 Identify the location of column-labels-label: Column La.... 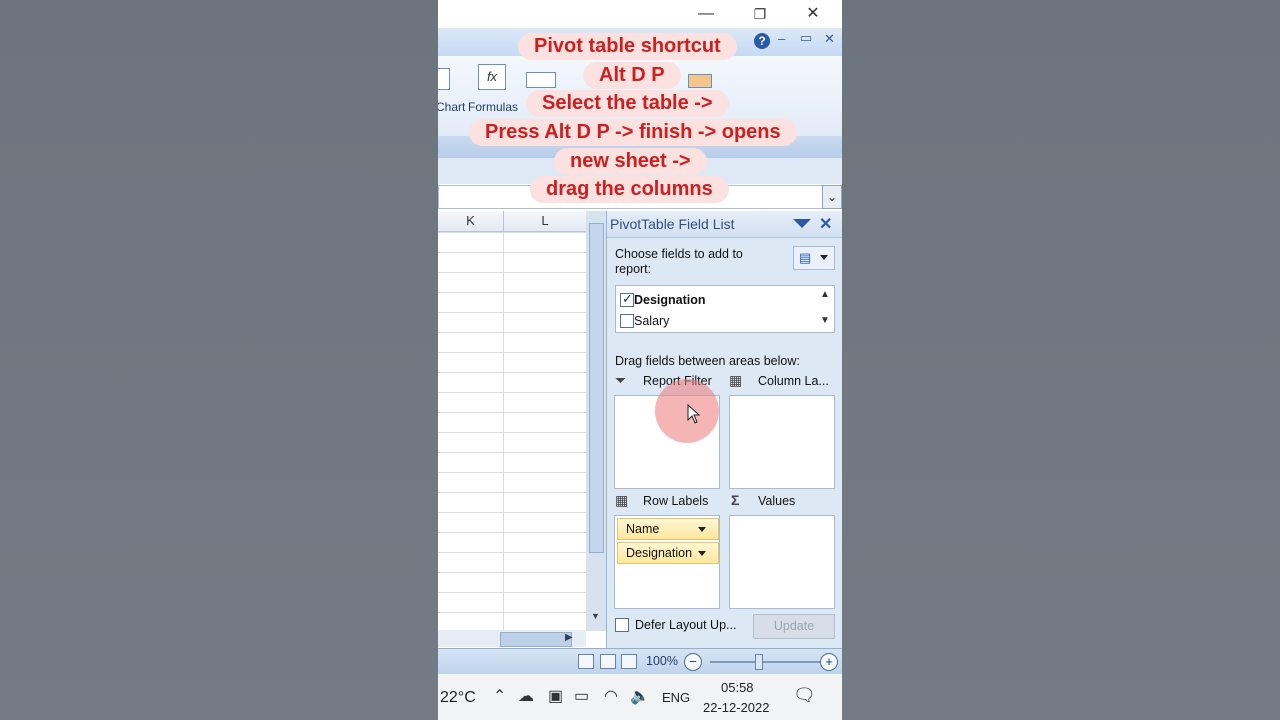
(793, 381).